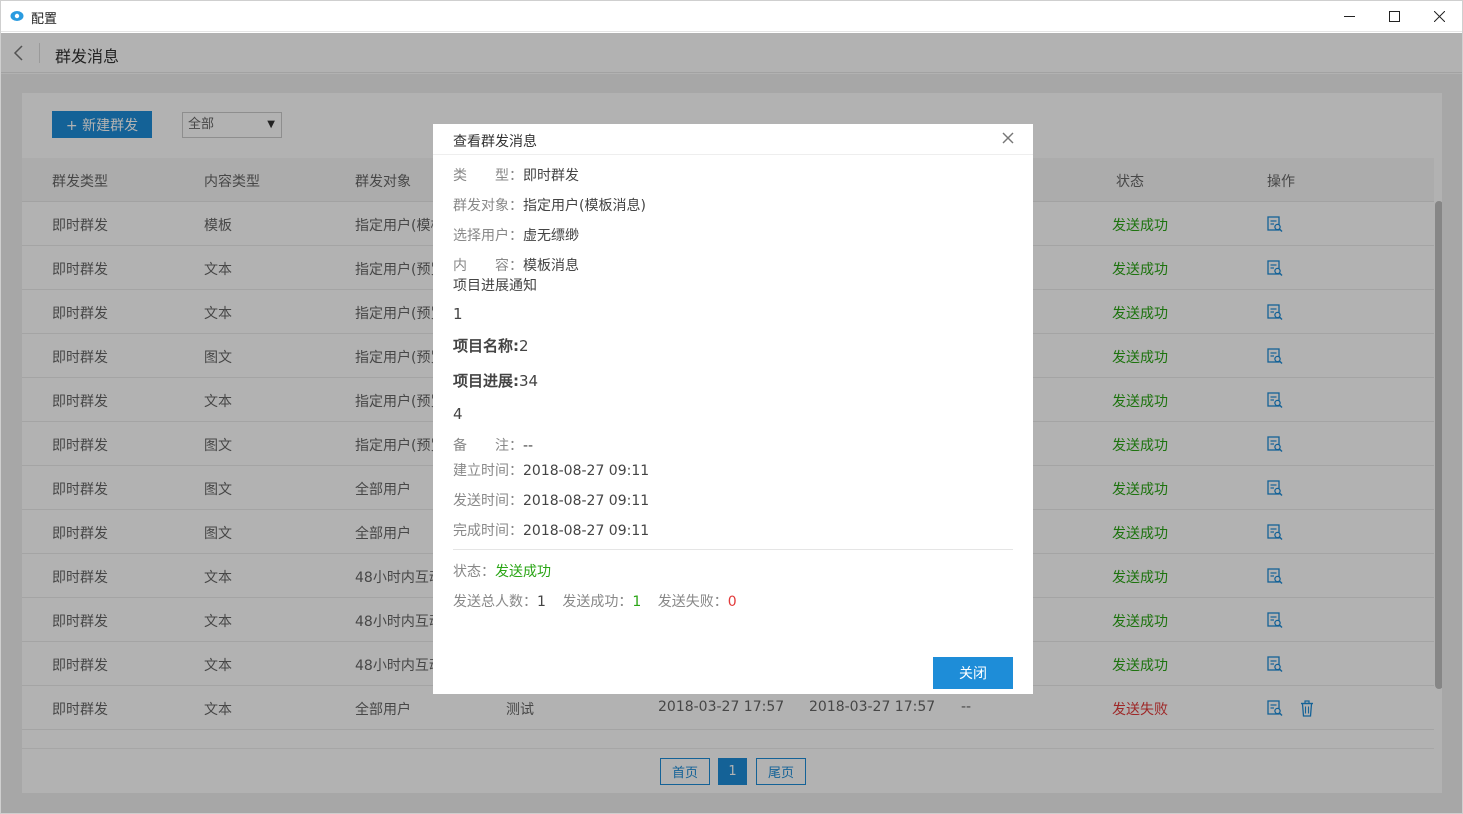  Describe the element at coordinates (458, 314) in the screenshot. I see `content-line-first: 1` at that location.